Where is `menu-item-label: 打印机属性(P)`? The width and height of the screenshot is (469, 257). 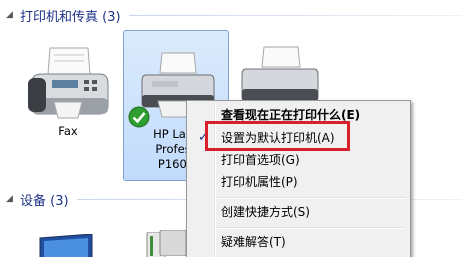 menu-item-label: 打印机属性(P) is located at coordinates (259, 182).